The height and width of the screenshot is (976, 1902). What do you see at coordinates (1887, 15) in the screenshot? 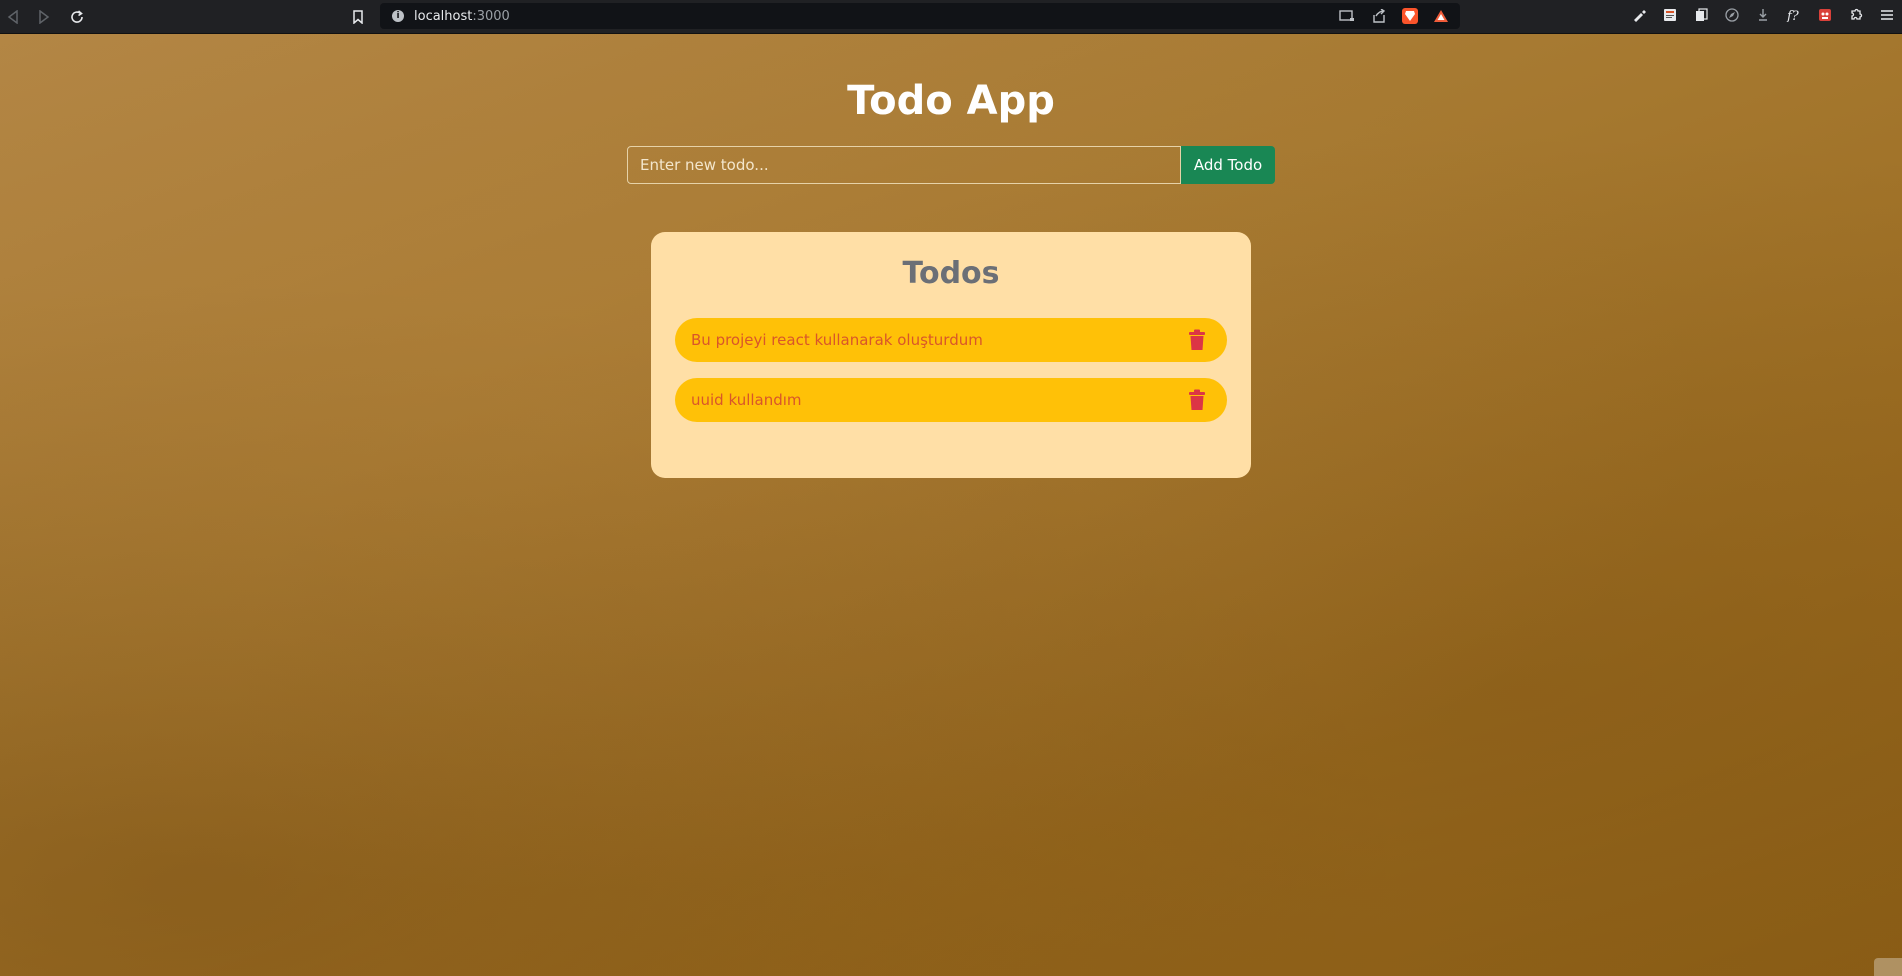
I see `menu-icon` at bounding box center [1887, 15].